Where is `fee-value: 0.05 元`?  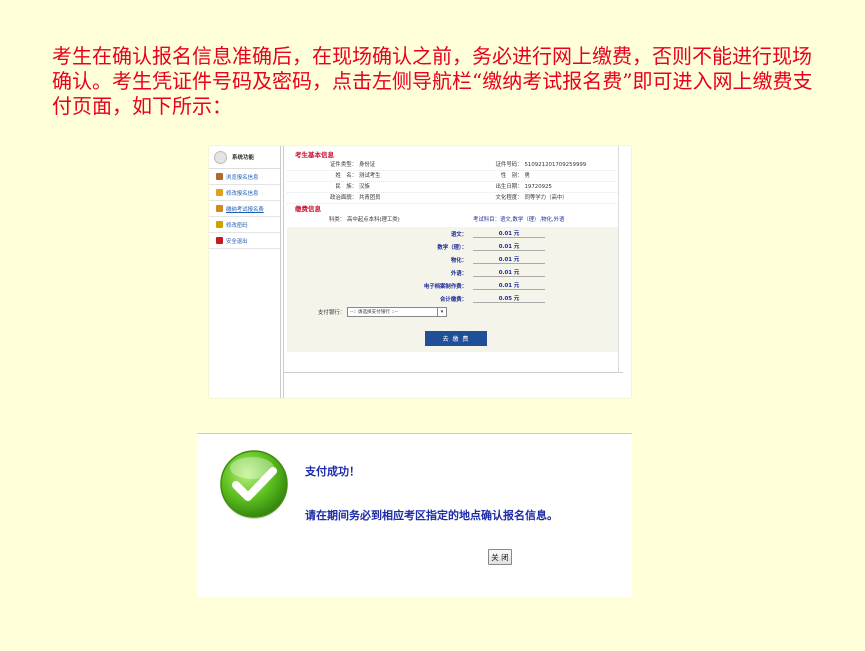 fee-value: 0.05 元 is located at coordinates (509, 298).